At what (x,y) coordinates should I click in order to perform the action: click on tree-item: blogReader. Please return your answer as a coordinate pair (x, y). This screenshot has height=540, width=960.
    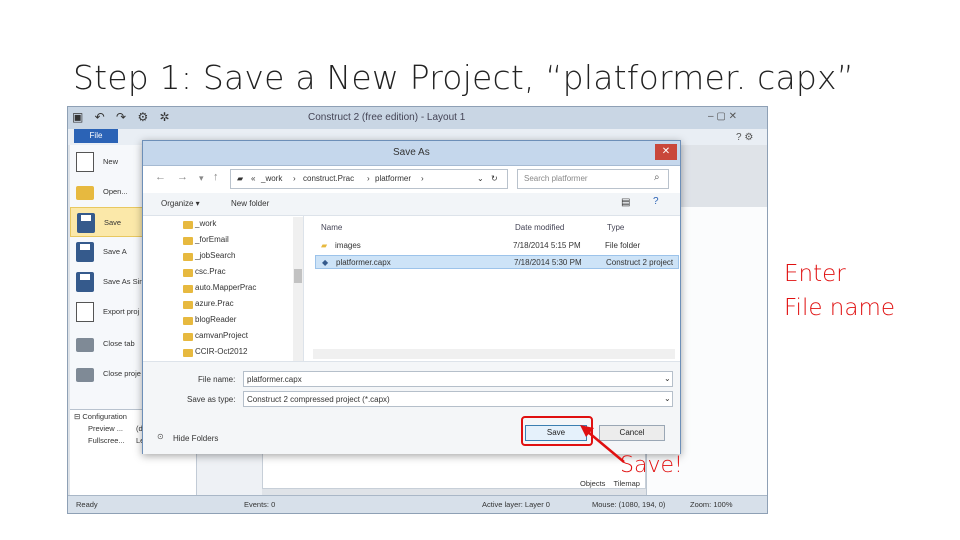
    Looking at the image, I should click on (215, 319).